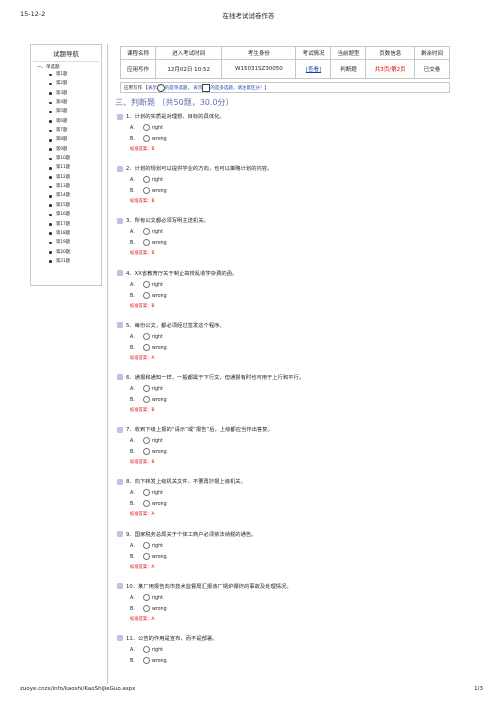  Describe the element at coordinates (75, 214) in the screenshot. I see `nav-item: 第16题` at that location.